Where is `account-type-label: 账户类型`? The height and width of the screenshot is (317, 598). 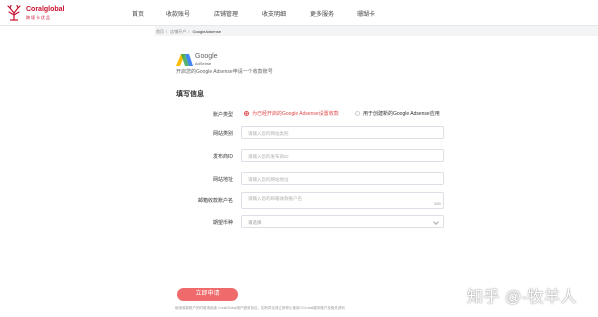 account-type-label: 账户类型 is located at coordinates (222, 115).